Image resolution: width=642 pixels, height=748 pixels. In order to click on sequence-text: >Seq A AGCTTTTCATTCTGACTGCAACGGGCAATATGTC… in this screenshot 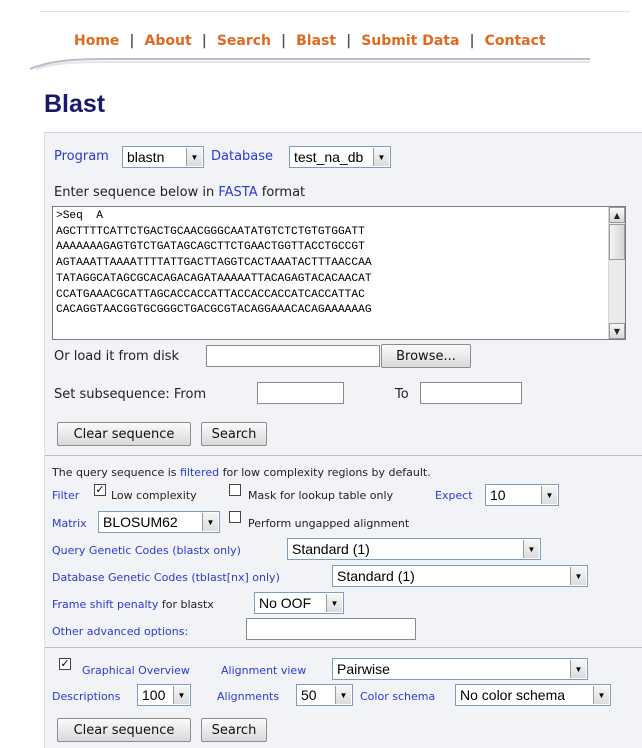, I will do `click(331, 264)`.